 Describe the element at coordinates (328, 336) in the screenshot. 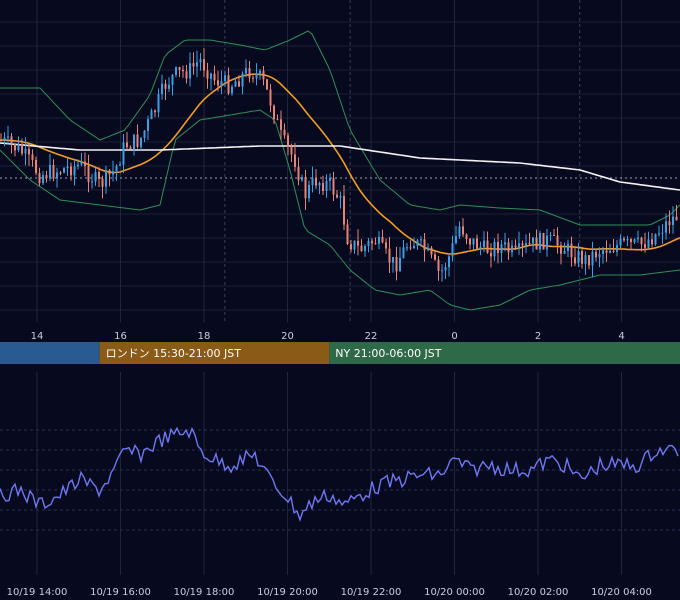

I see `upper-x-axis: 14 16 18 20 22 0 2 4` at that location.